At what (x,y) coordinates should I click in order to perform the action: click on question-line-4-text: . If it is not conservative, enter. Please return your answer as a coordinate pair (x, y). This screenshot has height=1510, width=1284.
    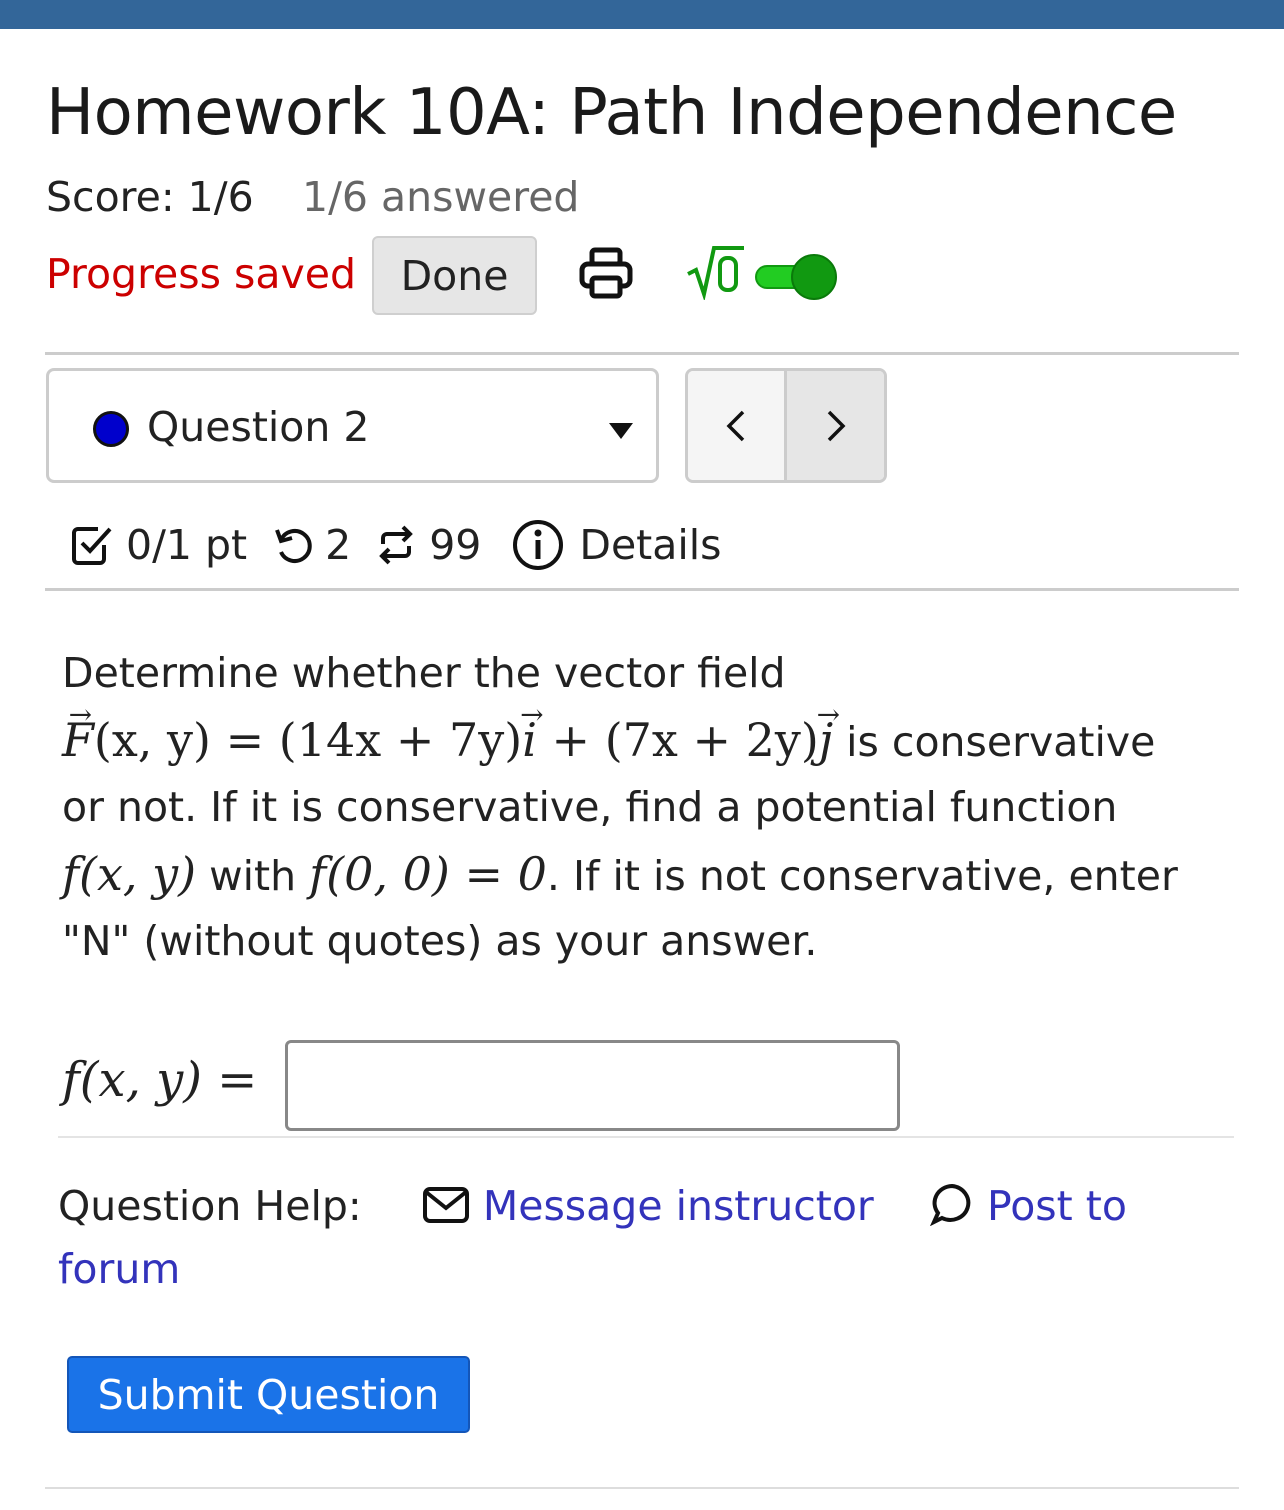
    Looking at the image, I should click on (862, 876).